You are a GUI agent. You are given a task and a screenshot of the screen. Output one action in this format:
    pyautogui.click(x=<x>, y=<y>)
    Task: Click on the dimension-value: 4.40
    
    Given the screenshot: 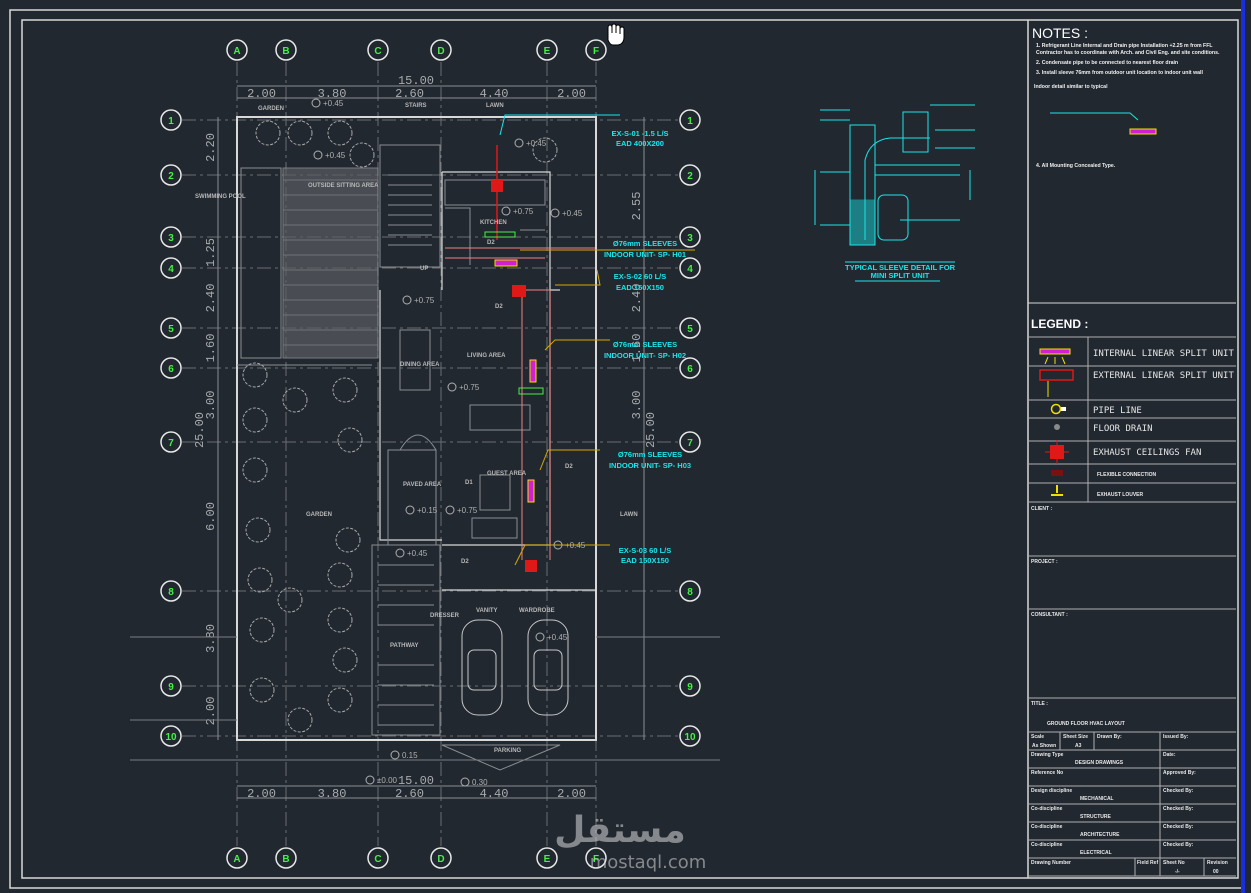 What is the action you would take?
    pyautogui.click(x=494, y=94)
    